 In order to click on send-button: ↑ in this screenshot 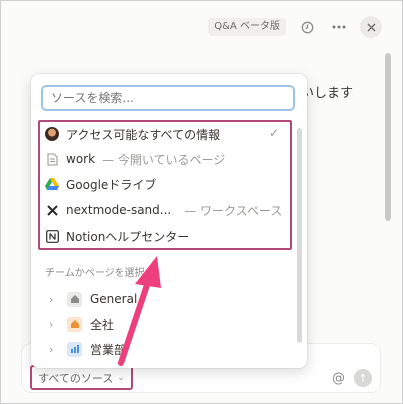, I will do `click(363, 378)`.